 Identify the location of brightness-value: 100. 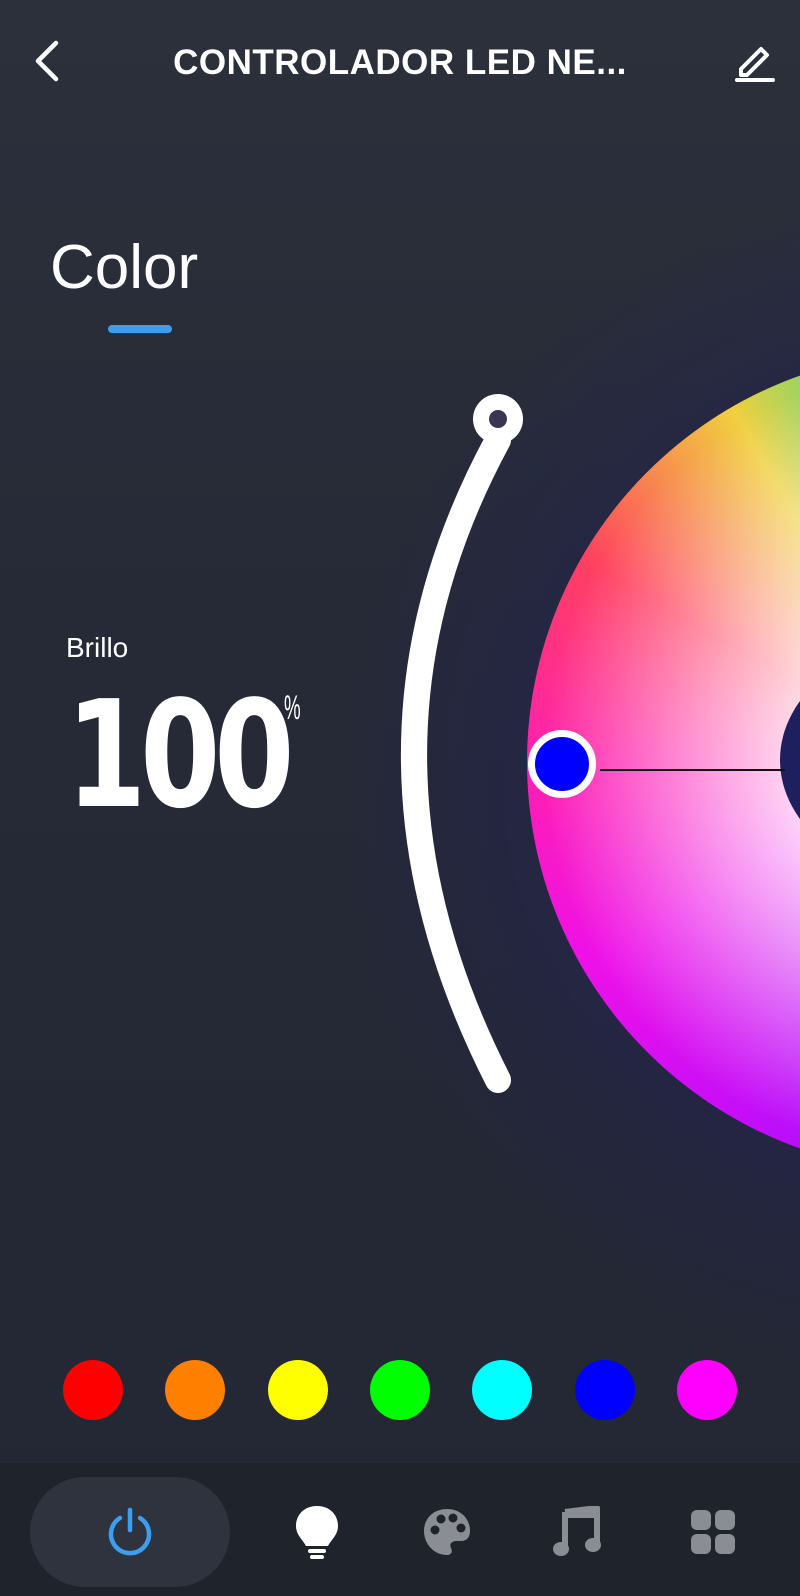
(180, 755).